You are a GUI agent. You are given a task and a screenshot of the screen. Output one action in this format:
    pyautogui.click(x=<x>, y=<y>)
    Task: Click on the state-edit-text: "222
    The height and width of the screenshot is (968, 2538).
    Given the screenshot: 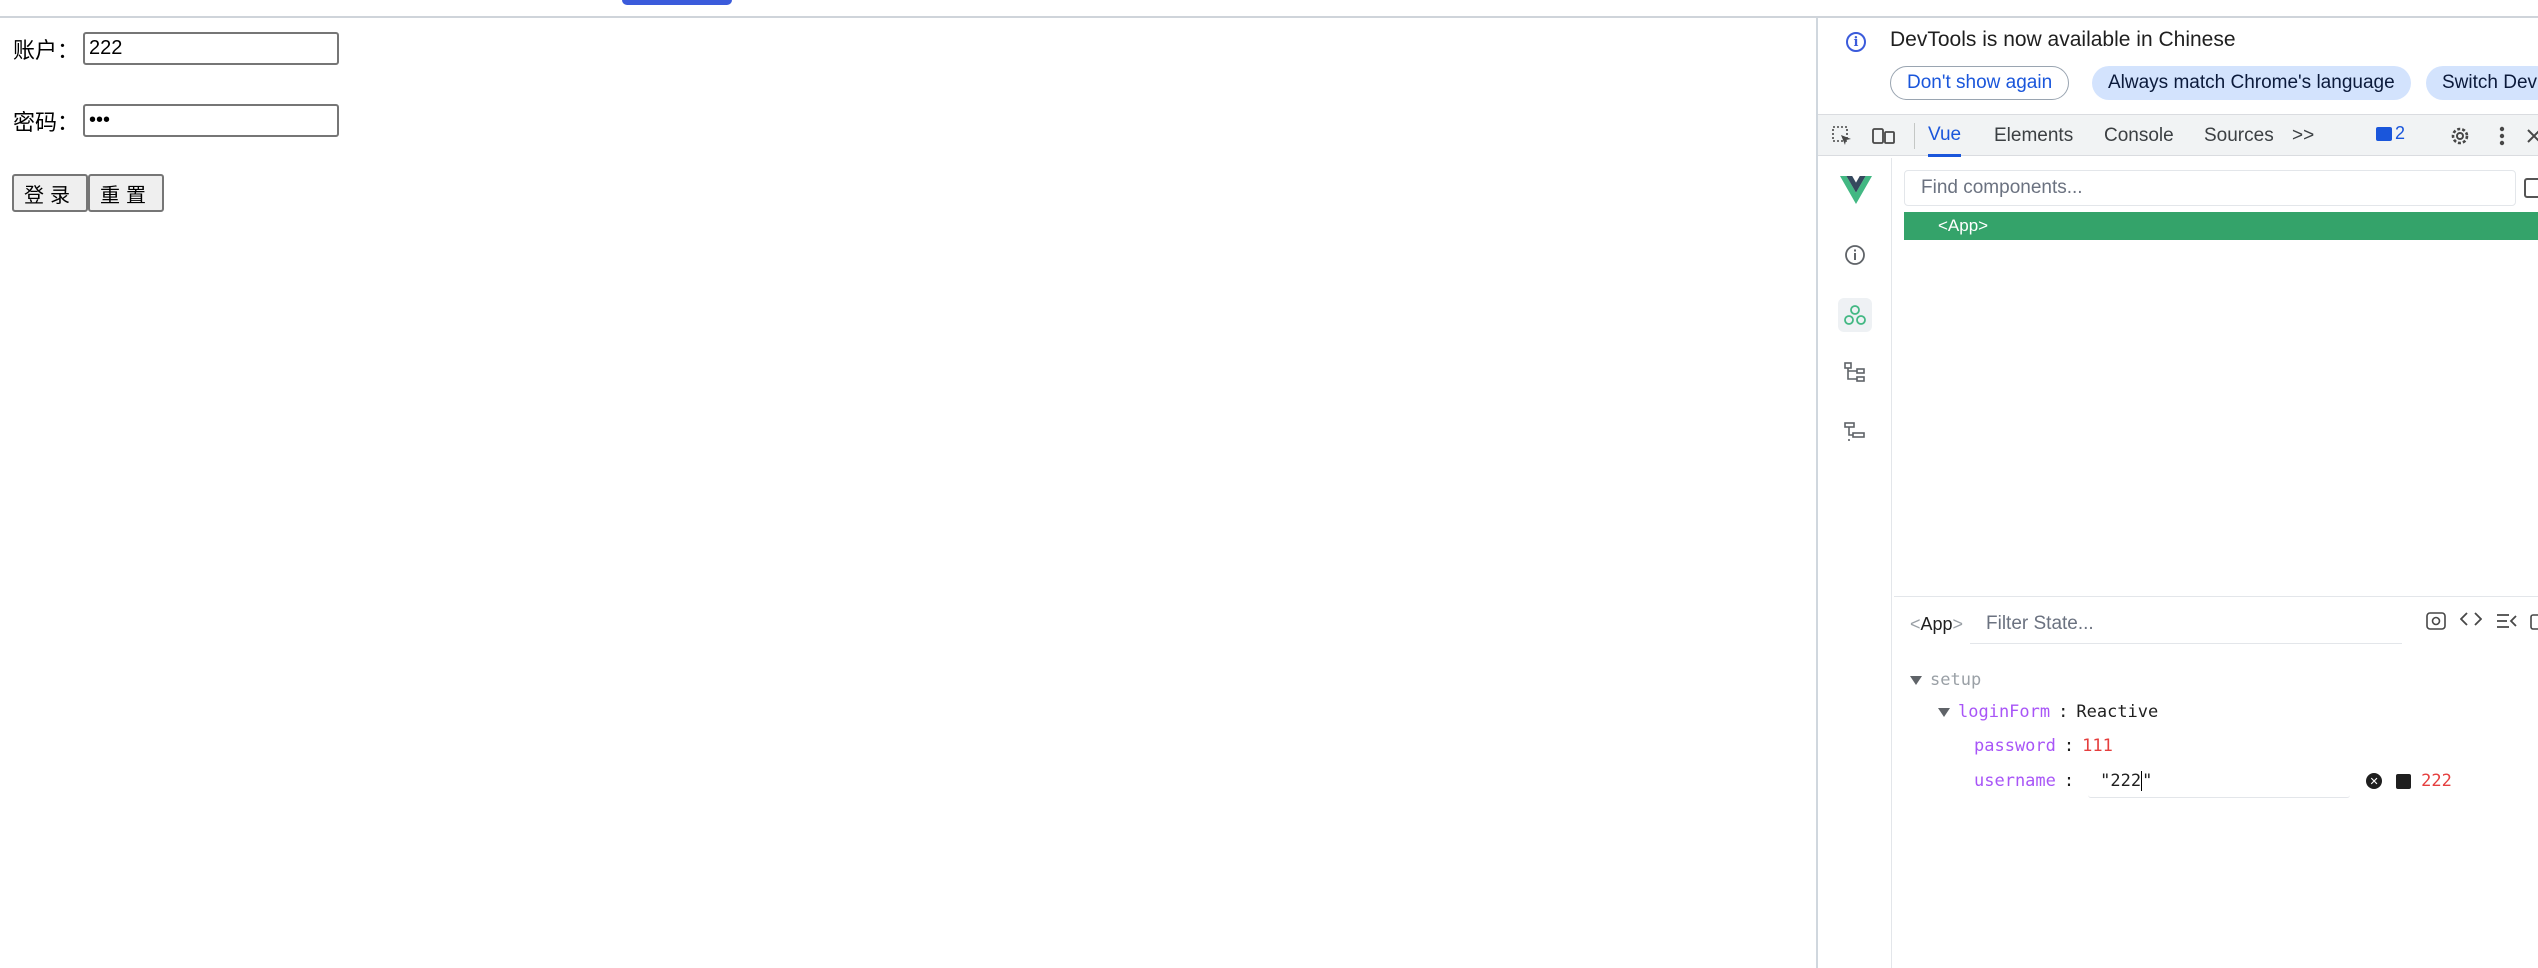 What is the action you would take?
    pyautogui.click(x=2121, y=780)
    